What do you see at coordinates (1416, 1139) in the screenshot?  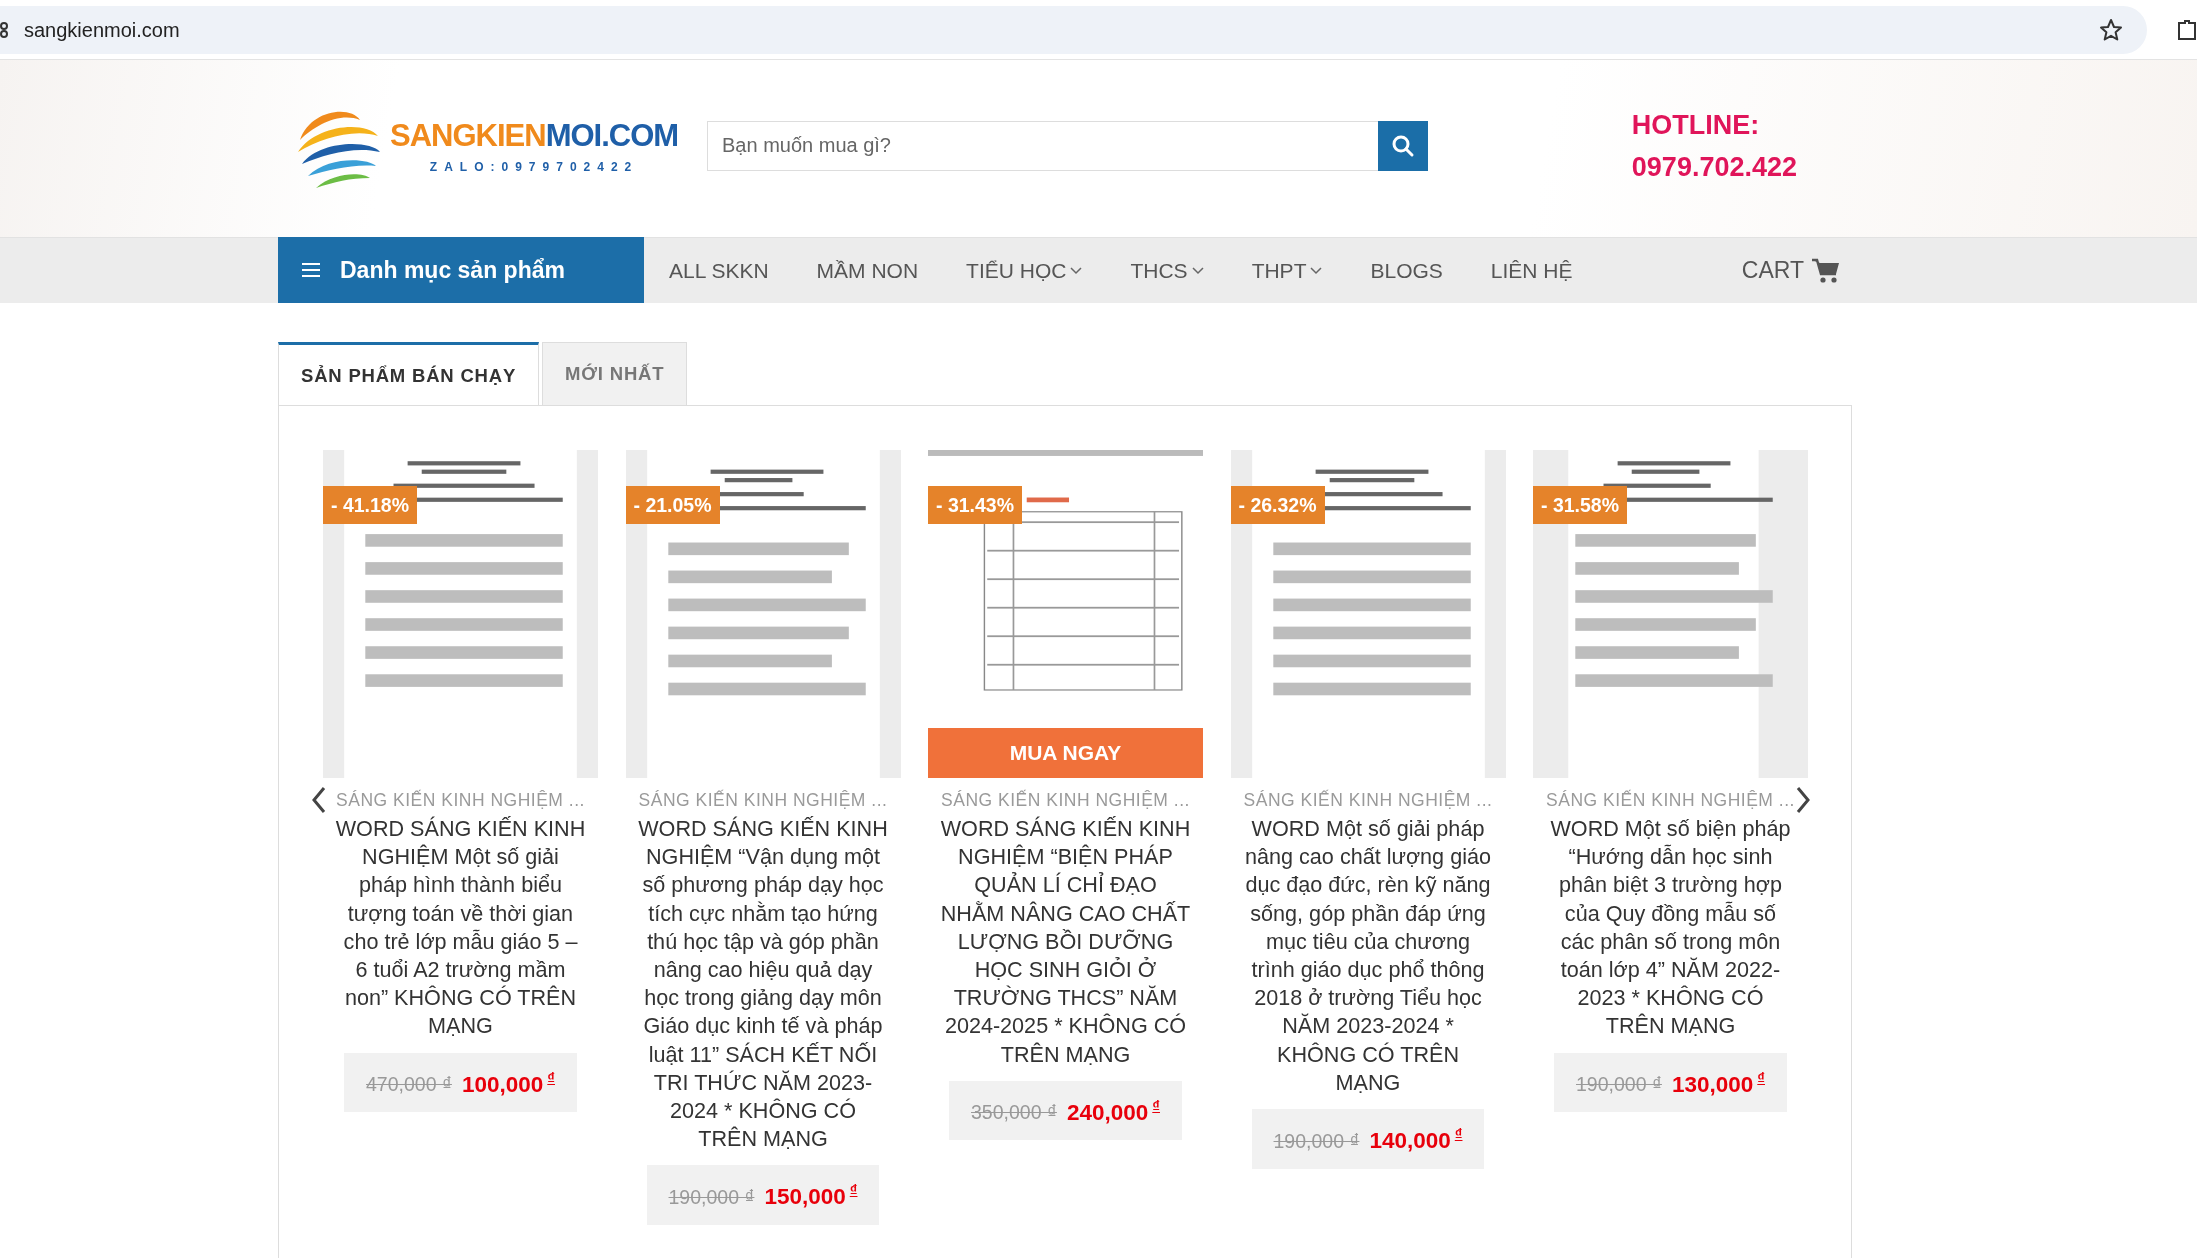 I see `sale-price: 140,000 $^{₫}$` at bounding box center [1416, 1139].